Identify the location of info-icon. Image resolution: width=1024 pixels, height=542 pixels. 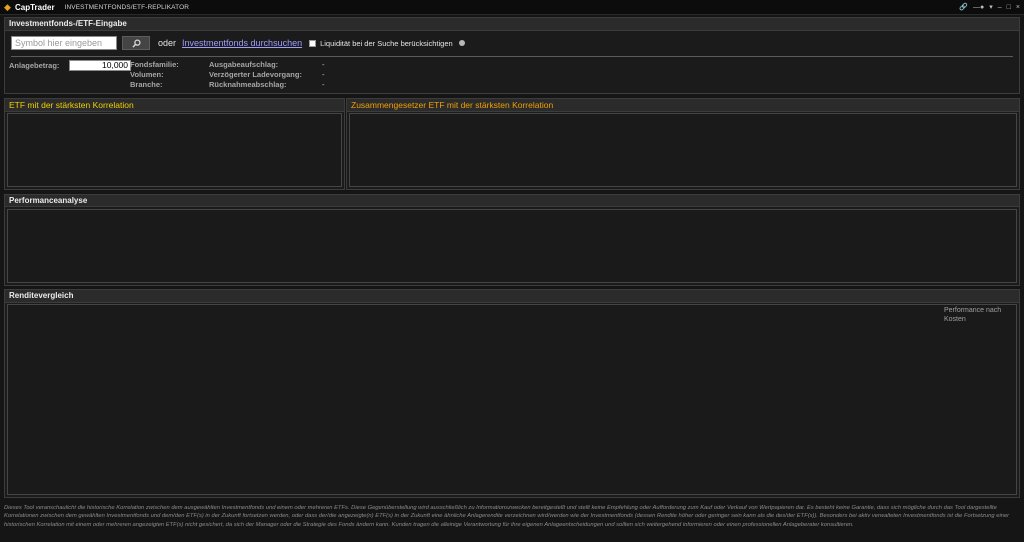
(461, 43).